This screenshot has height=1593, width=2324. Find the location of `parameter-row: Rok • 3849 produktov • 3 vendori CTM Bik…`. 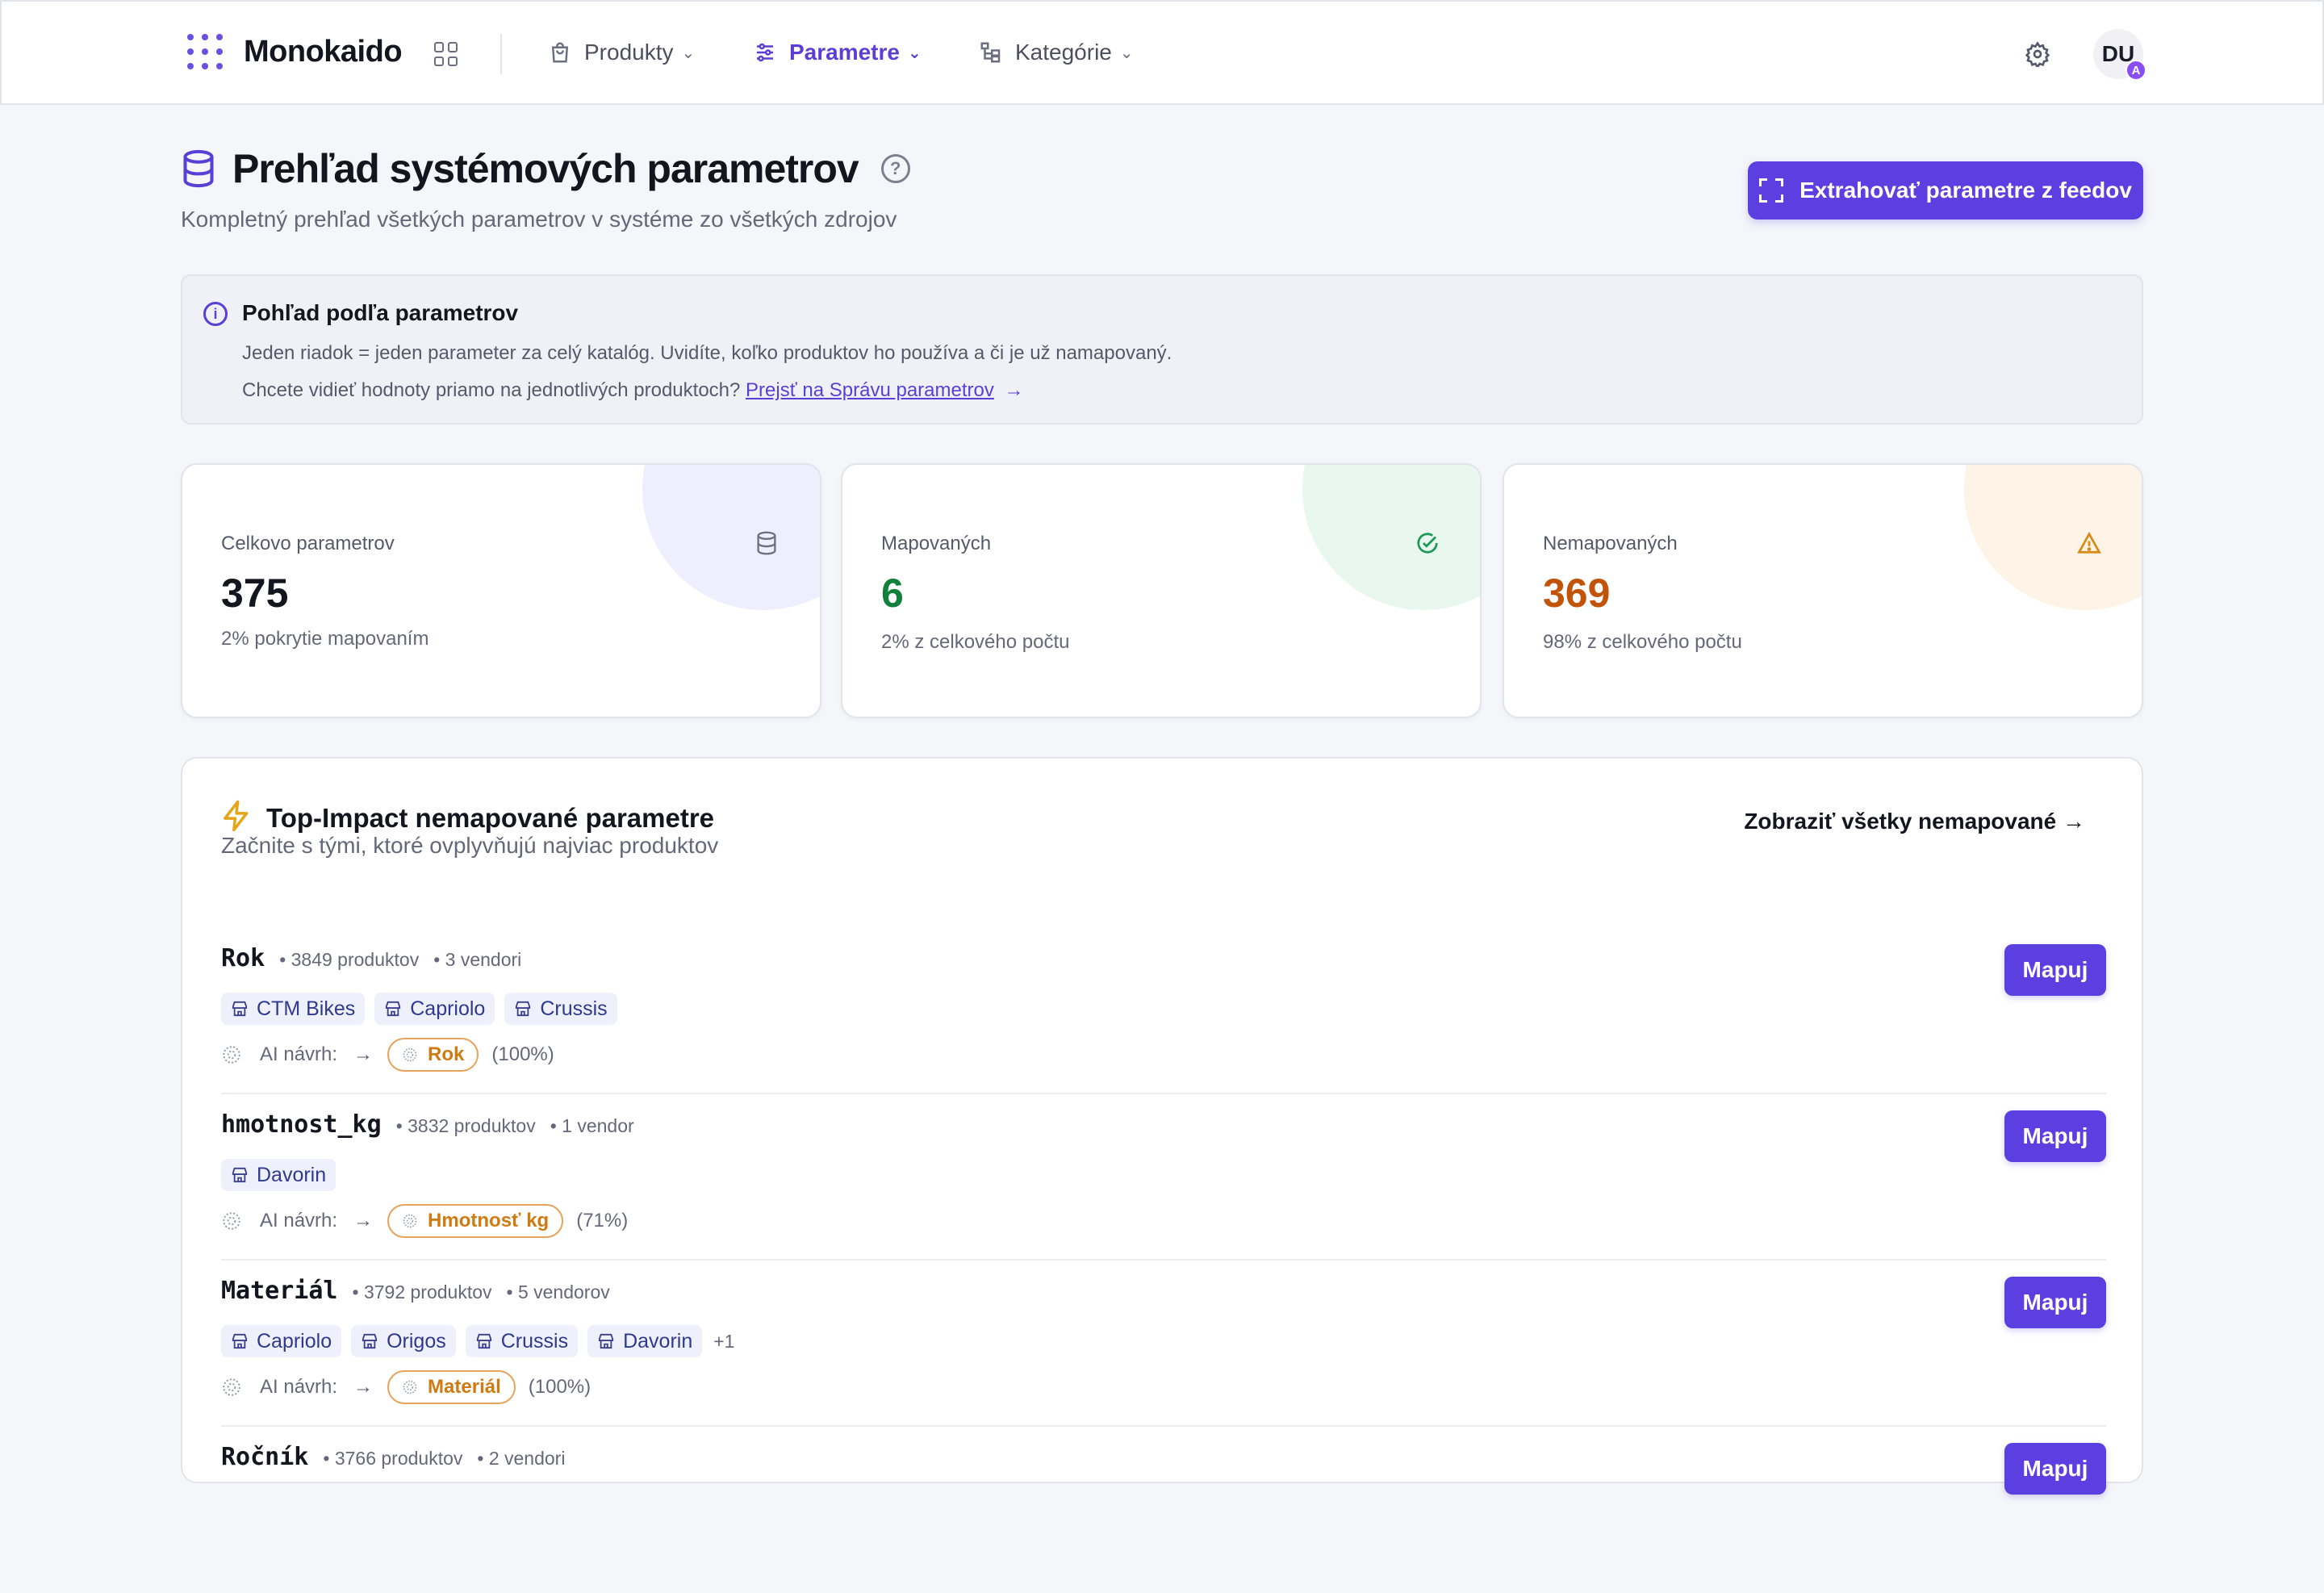

parameter-row: Rok • 3849 produktov • 3 vendori CTM Bik… is located at coordinates (1164, 1011).